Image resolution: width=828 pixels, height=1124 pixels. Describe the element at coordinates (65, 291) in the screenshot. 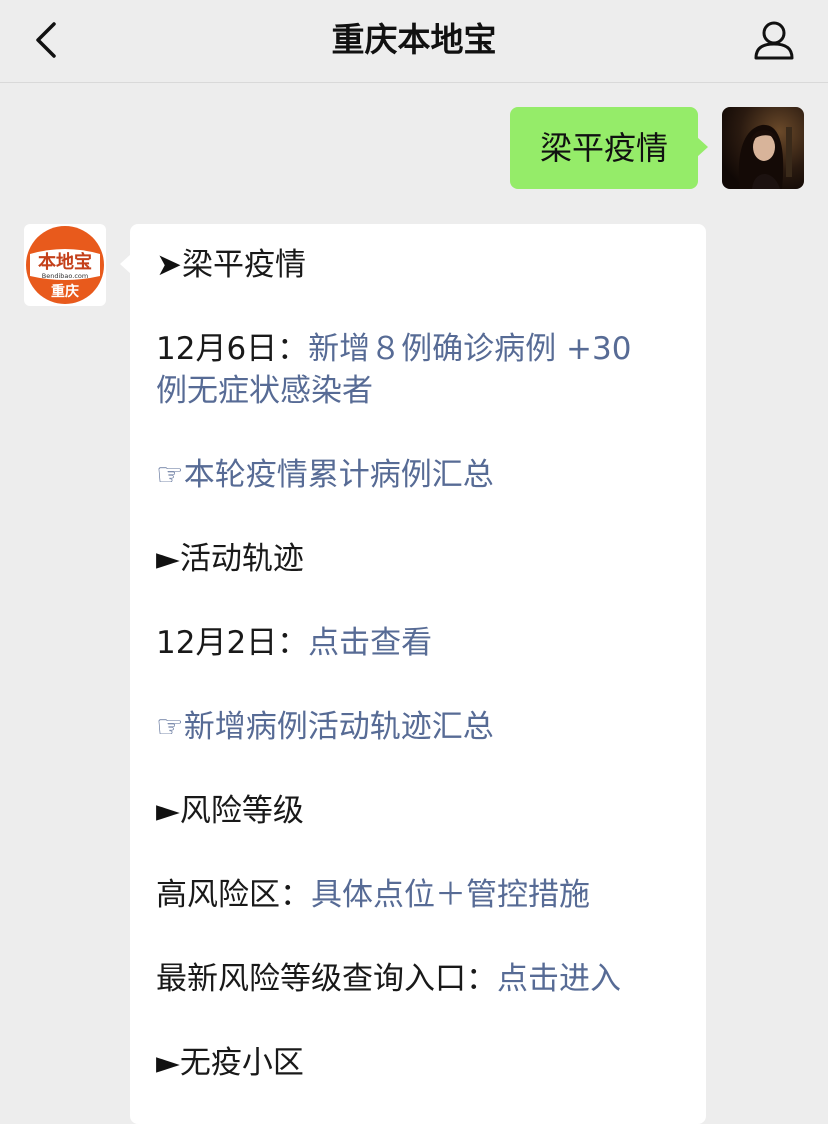

I see `logo-city: 重庆` at that location.